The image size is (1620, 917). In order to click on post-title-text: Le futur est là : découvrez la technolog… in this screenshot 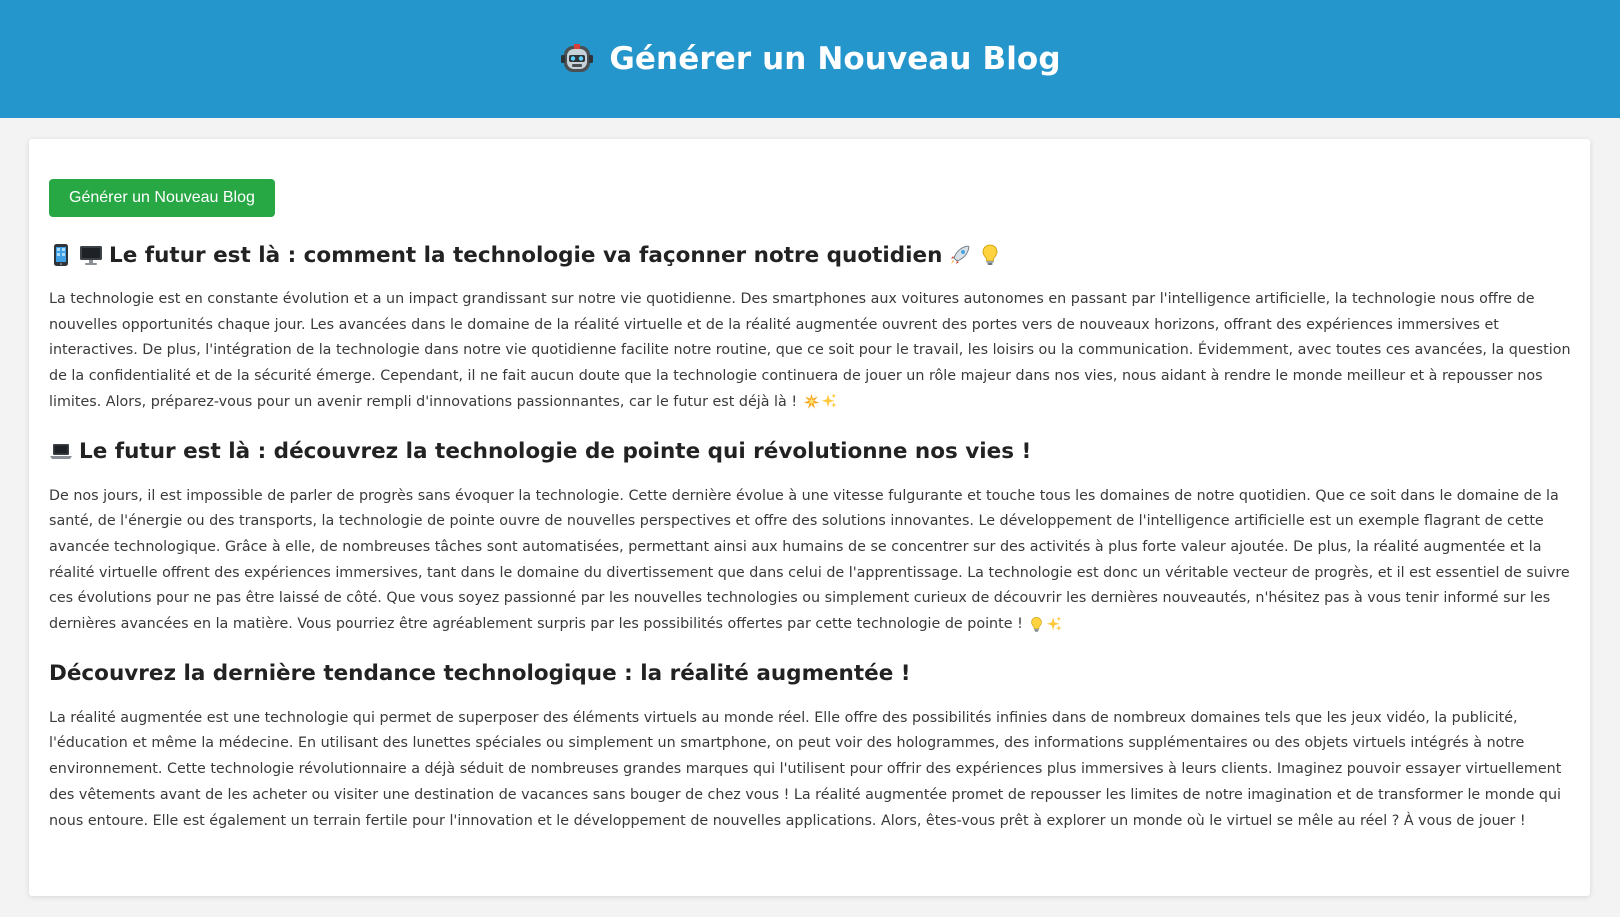, I will do `click(555, 452)`.